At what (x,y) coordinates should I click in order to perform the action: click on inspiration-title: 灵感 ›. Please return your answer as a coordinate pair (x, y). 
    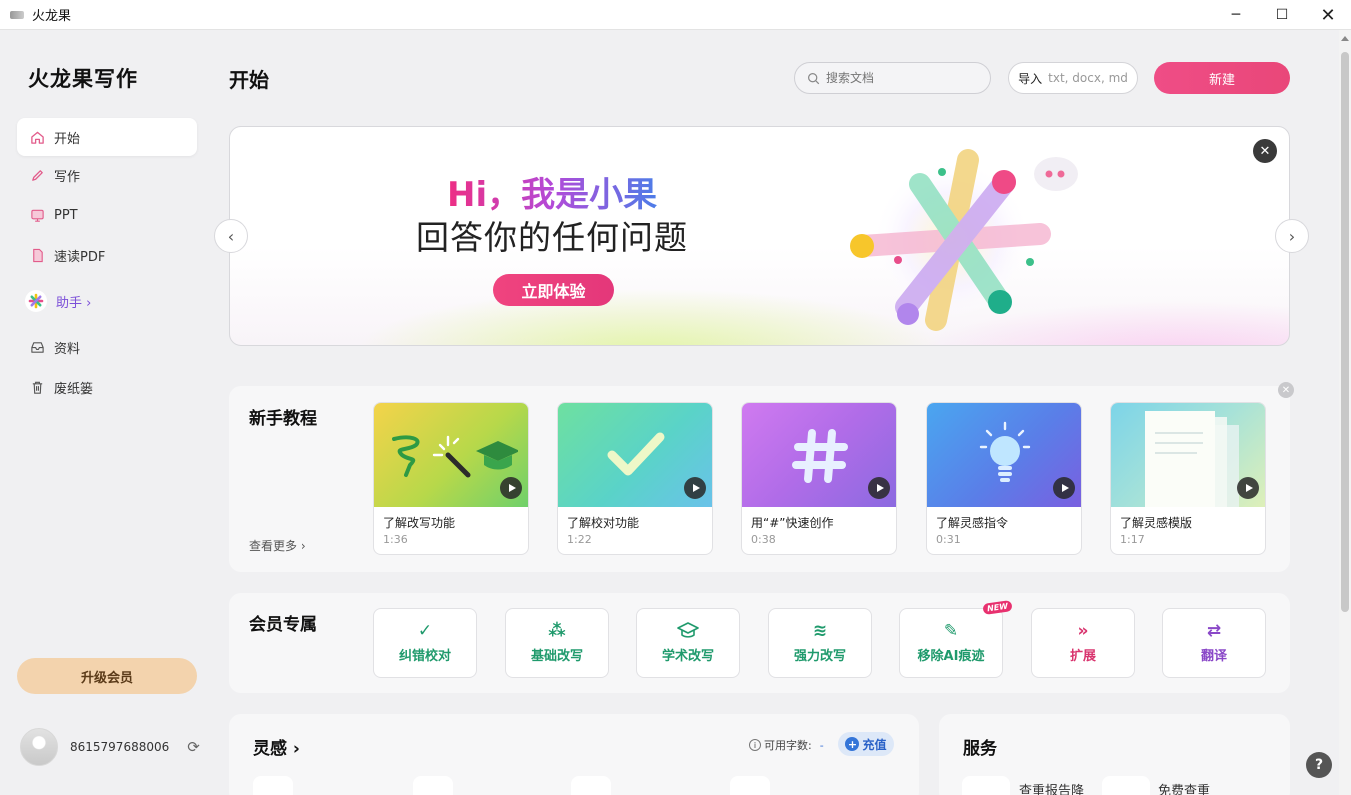
    Looking at the image, I should click on (276, 746).